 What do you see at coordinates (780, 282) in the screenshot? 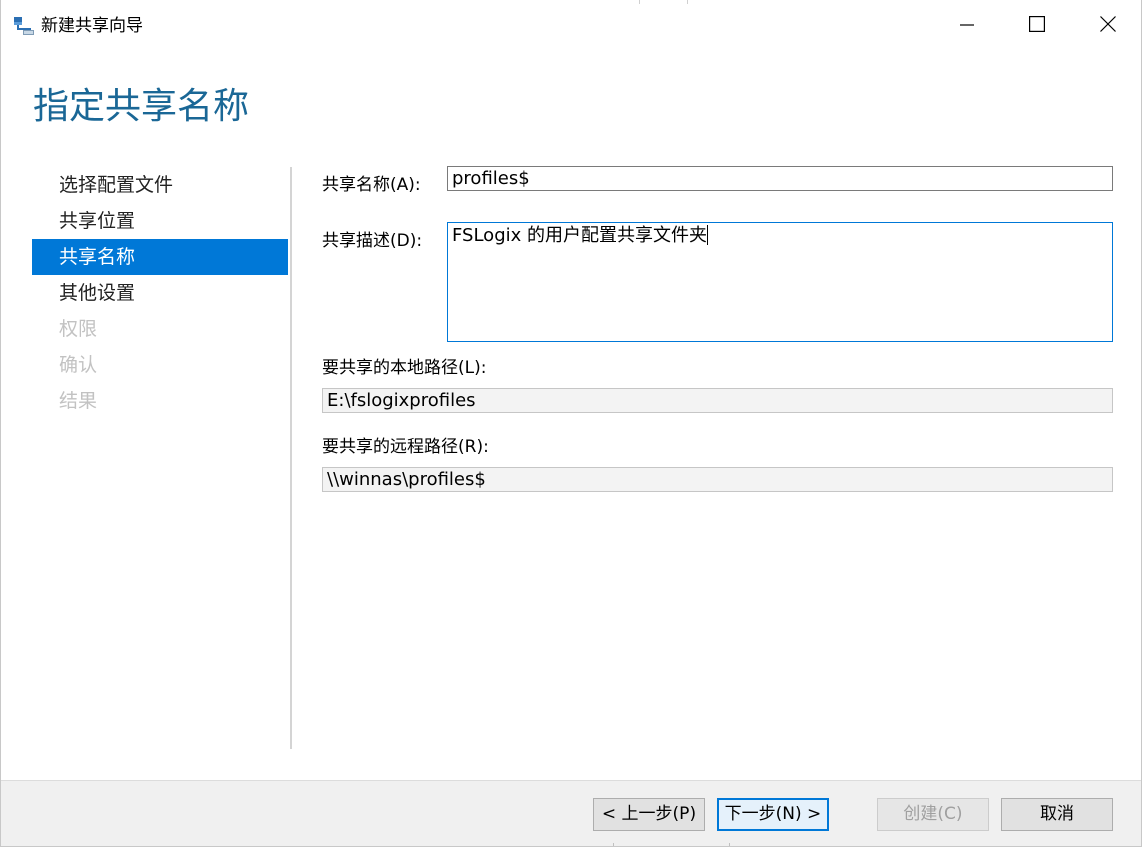
I see `share-description-textarea: FSLogix 的用户配置共享文件夹` at bounding box center [780, 282].